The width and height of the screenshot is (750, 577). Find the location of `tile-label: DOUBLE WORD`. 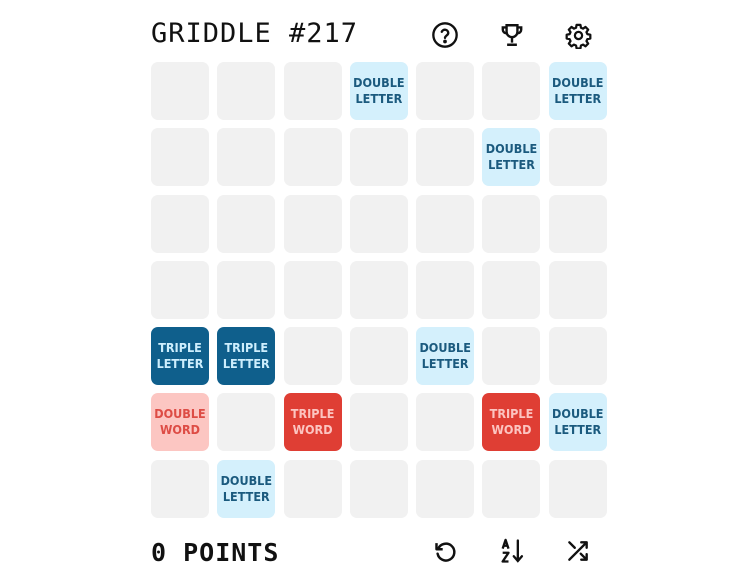

tile-label: DOUBLE WORD is located at coordinates (179, 422).